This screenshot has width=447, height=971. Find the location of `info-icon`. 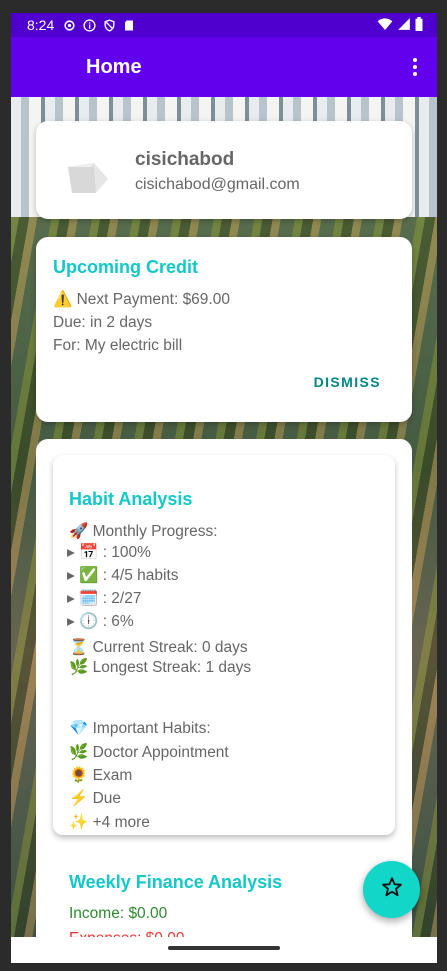

info-icon is located at coordinates (89, 25).